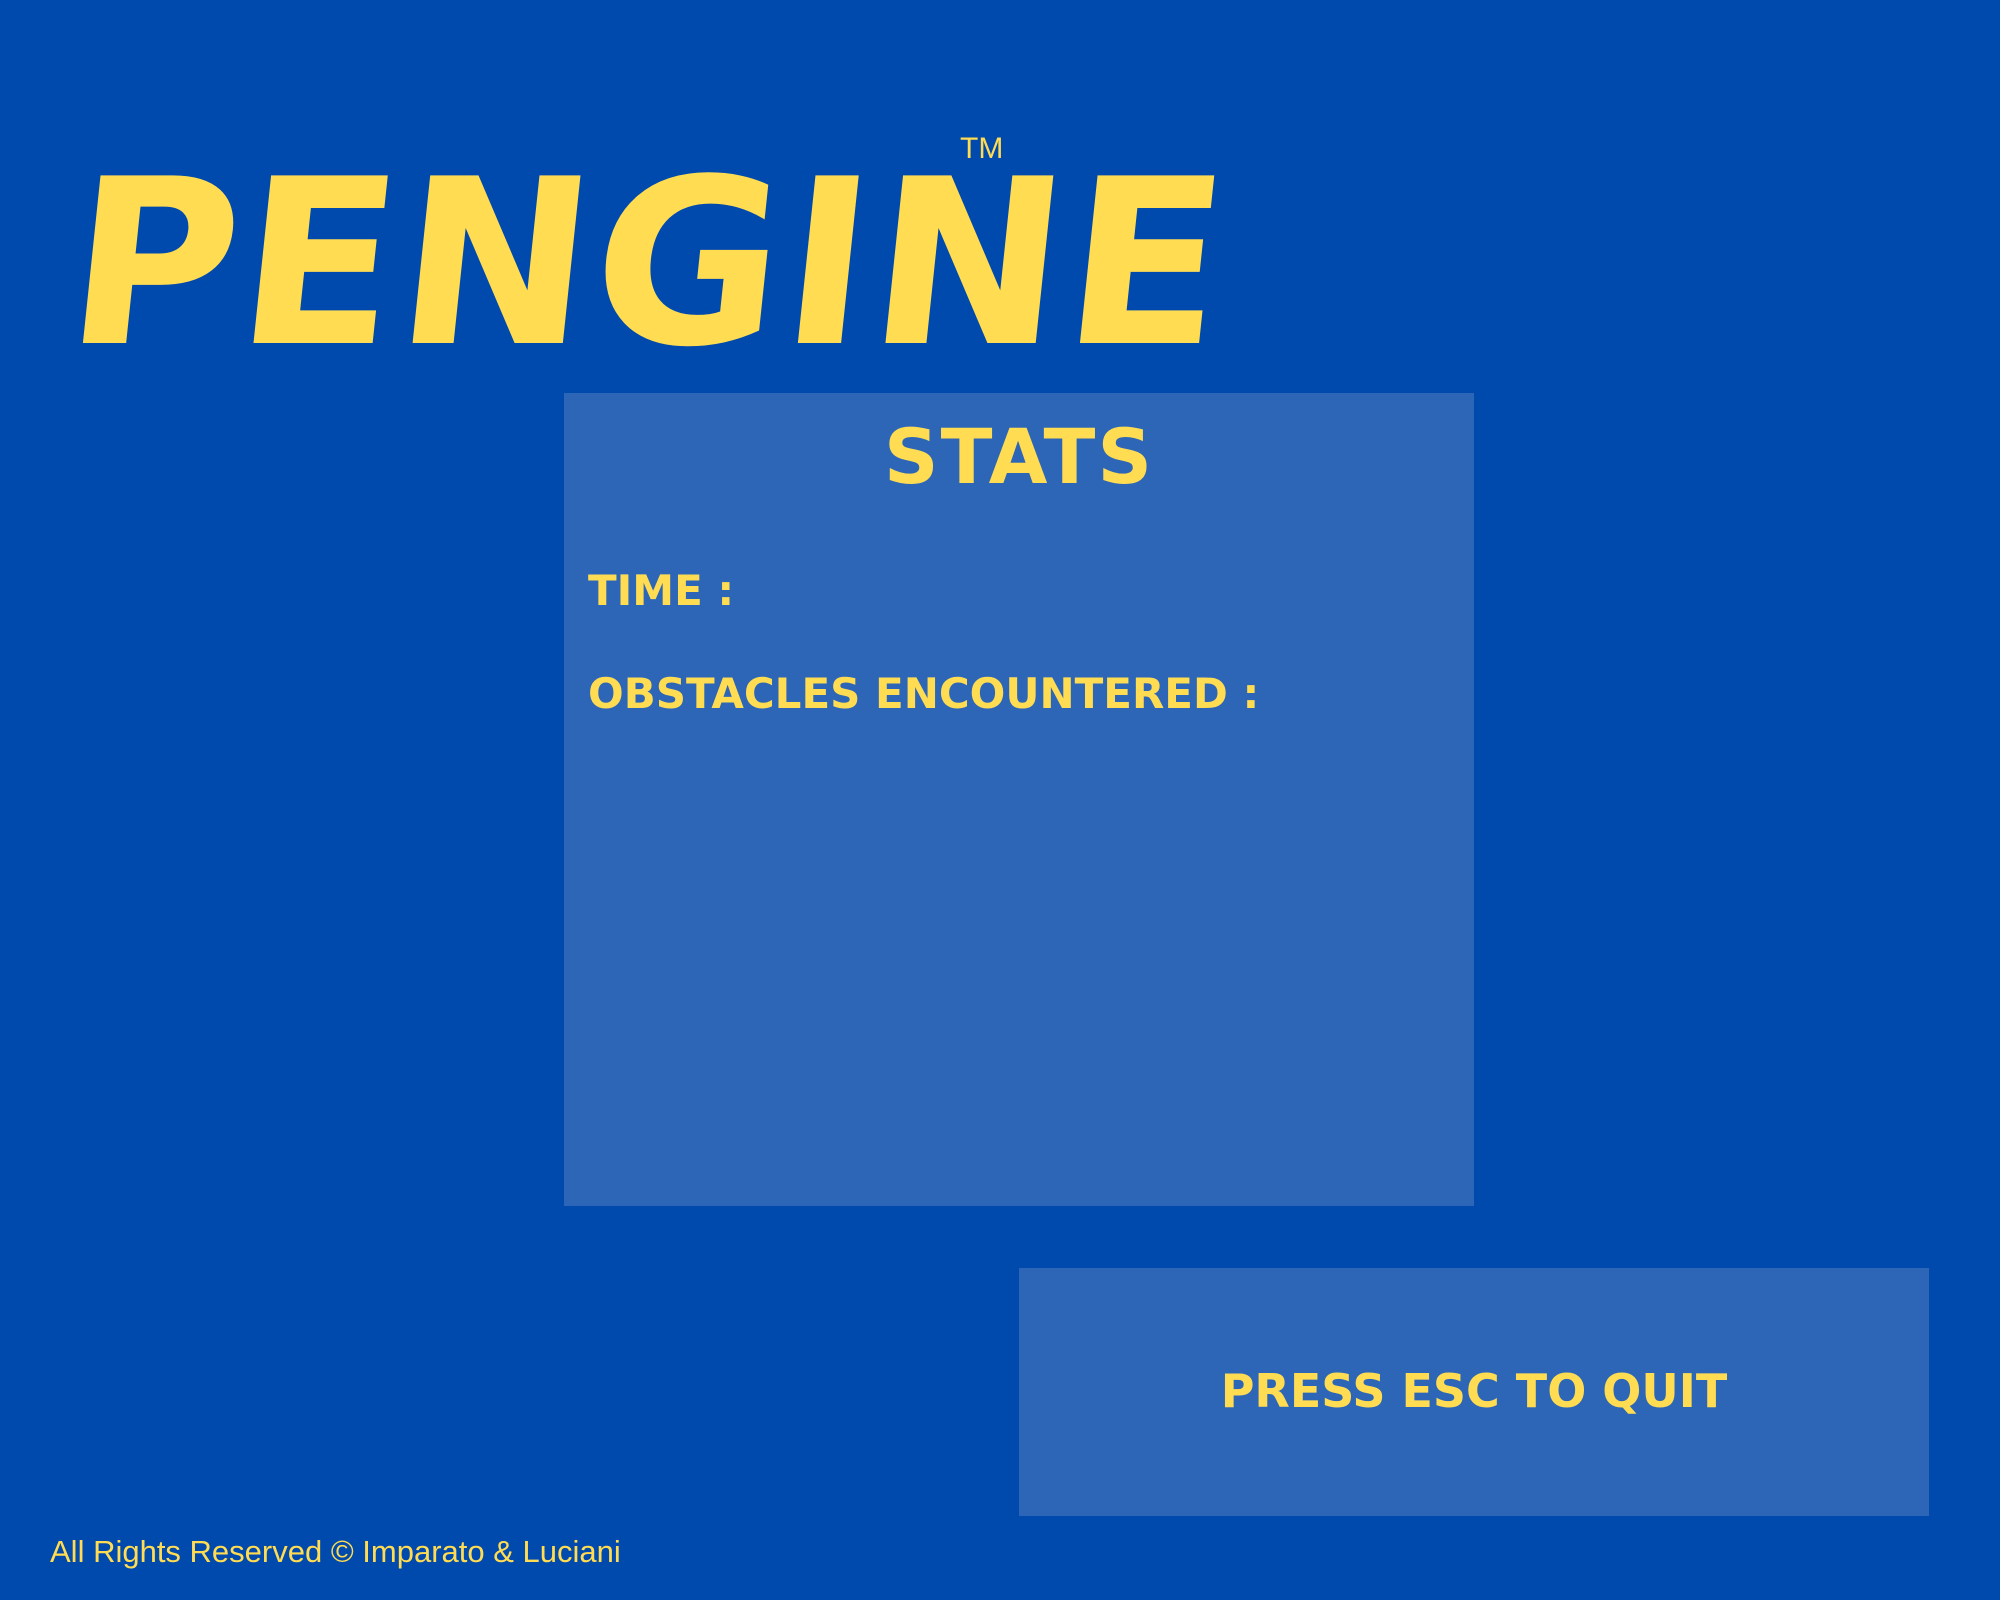 This screenshot has width=2000, height=1600. I want to click on copyright-footer: All Rights Reserved © Imparato & Luciani, so click(335, 1551).